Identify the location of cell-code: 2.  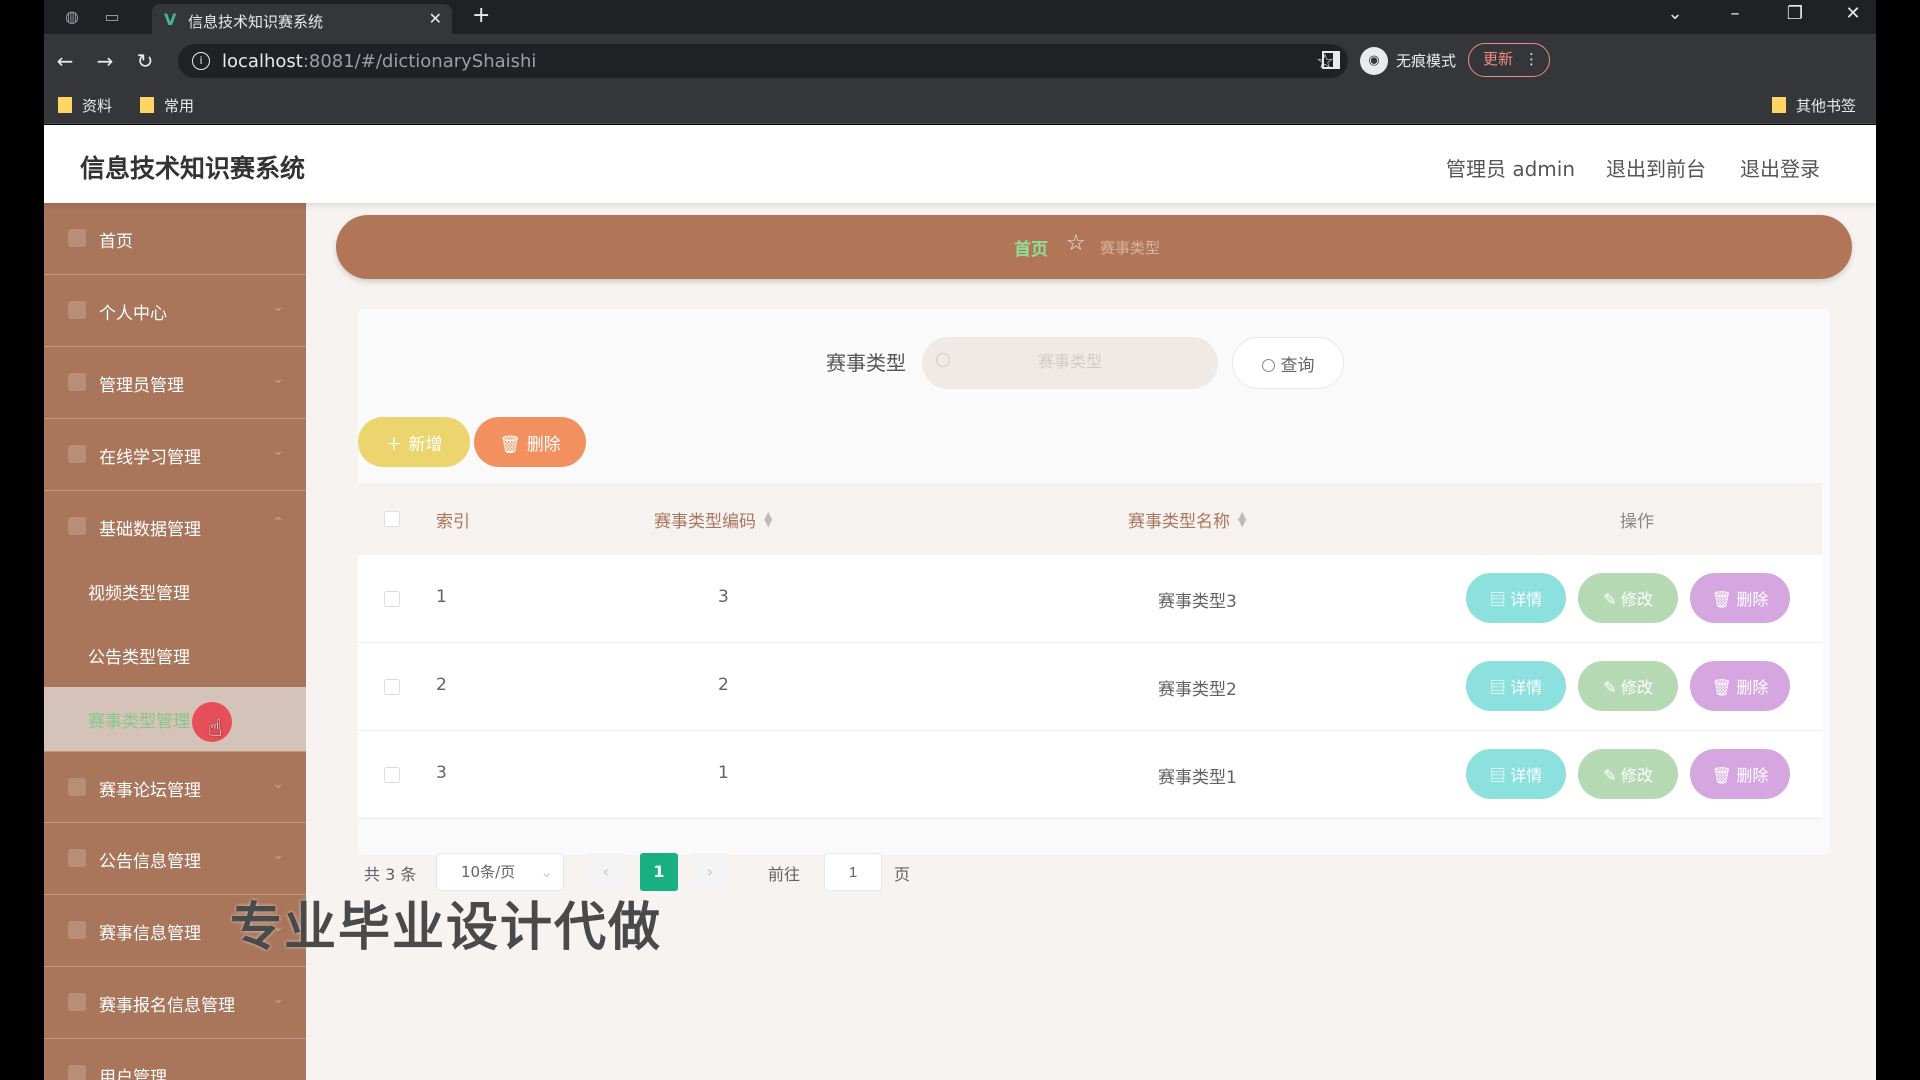
(723, 685).